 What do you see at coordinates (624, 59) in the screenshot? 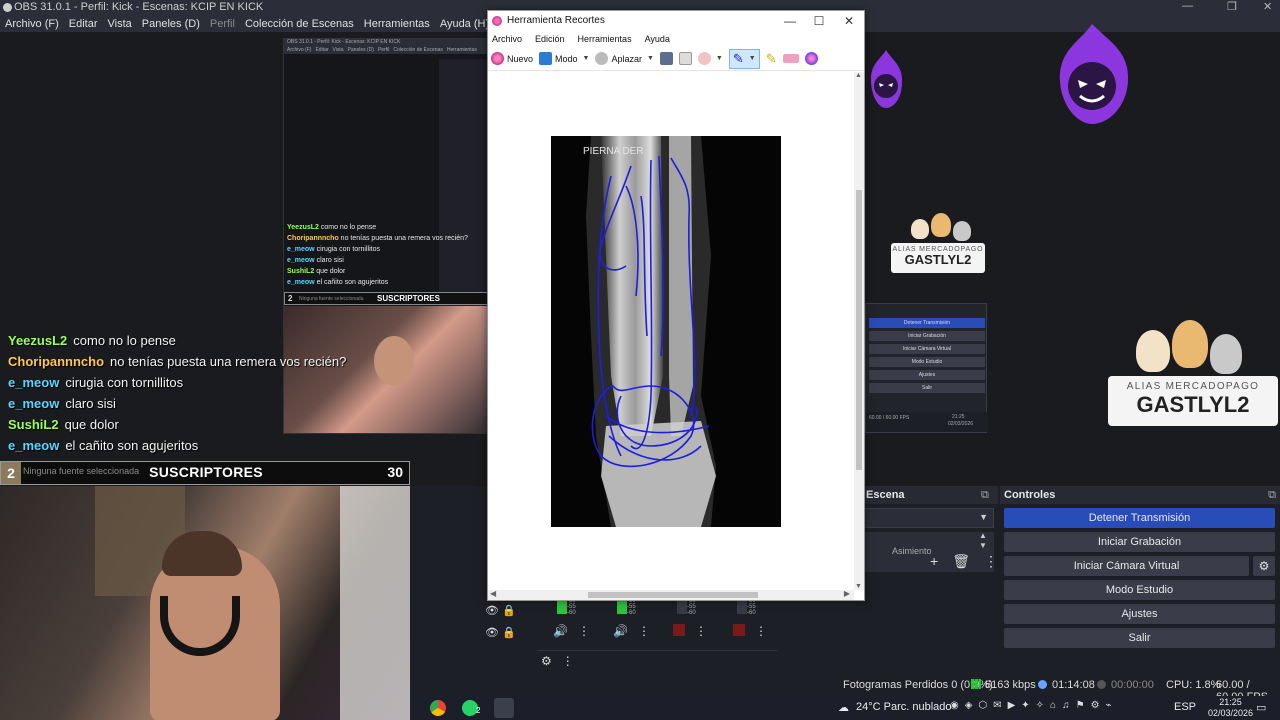
I see `delay-button: Aplazar ▼` at bounding box center [624, 59].